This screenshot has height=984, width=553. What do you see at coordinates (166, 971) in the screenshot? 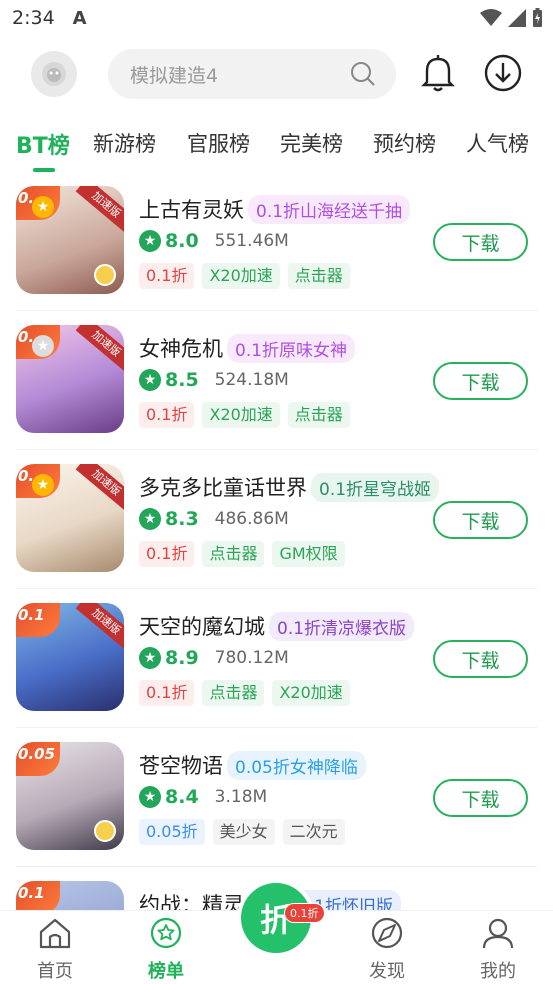
I see `nav-rank-label: 榜单` at bounding box center [166, 971].